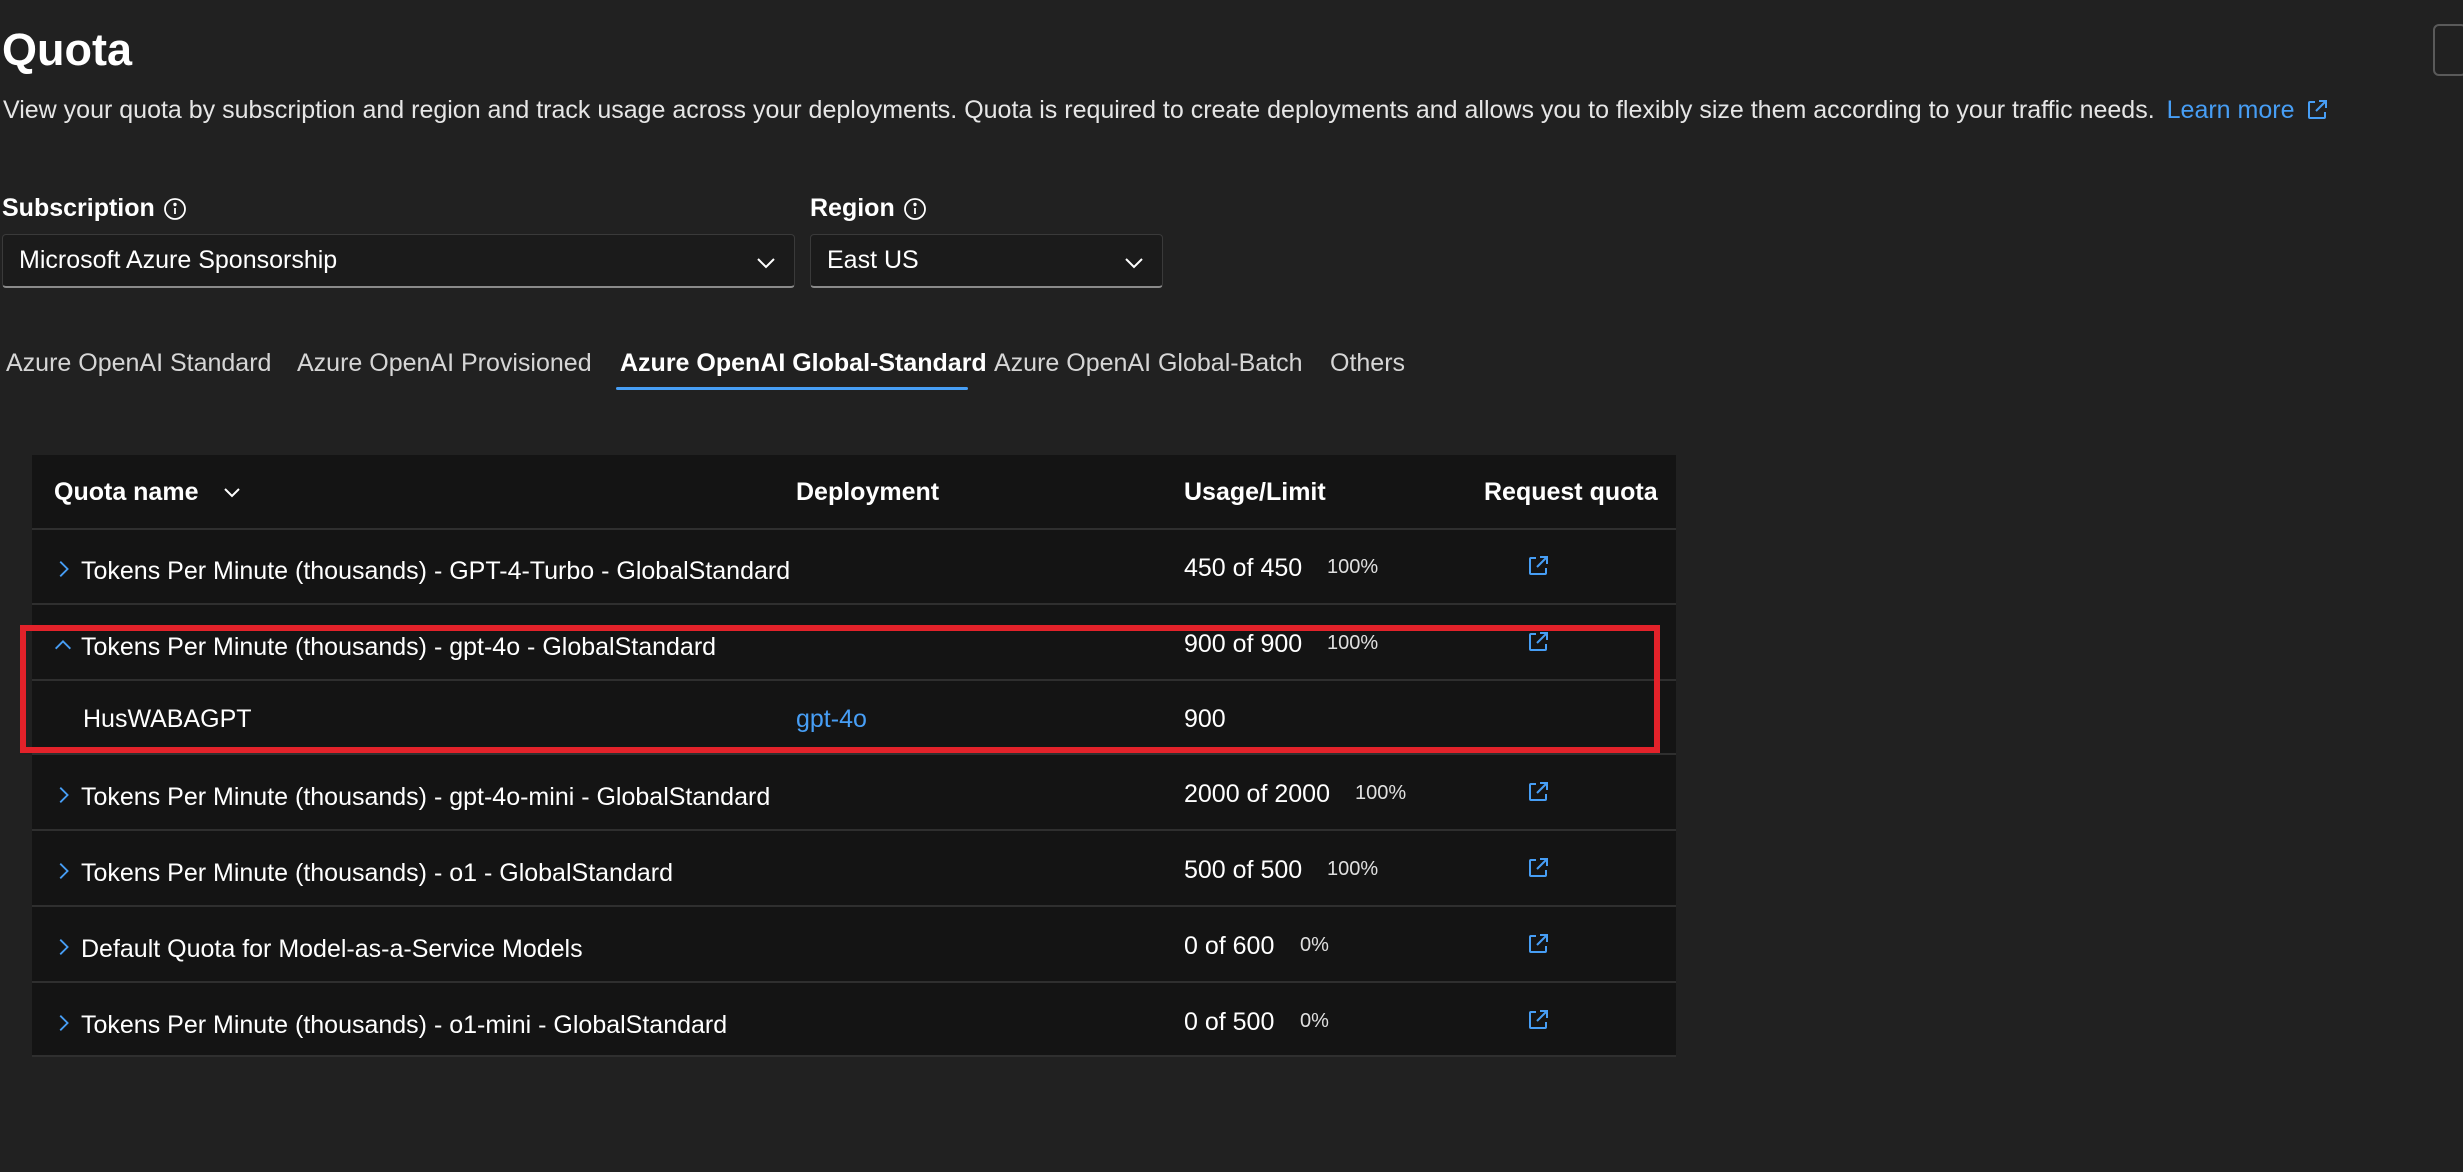  What do you see at coordinates (1367, 363) in the screenshot?
I see `tab-others: Others` at bounding box center [1367, 363].